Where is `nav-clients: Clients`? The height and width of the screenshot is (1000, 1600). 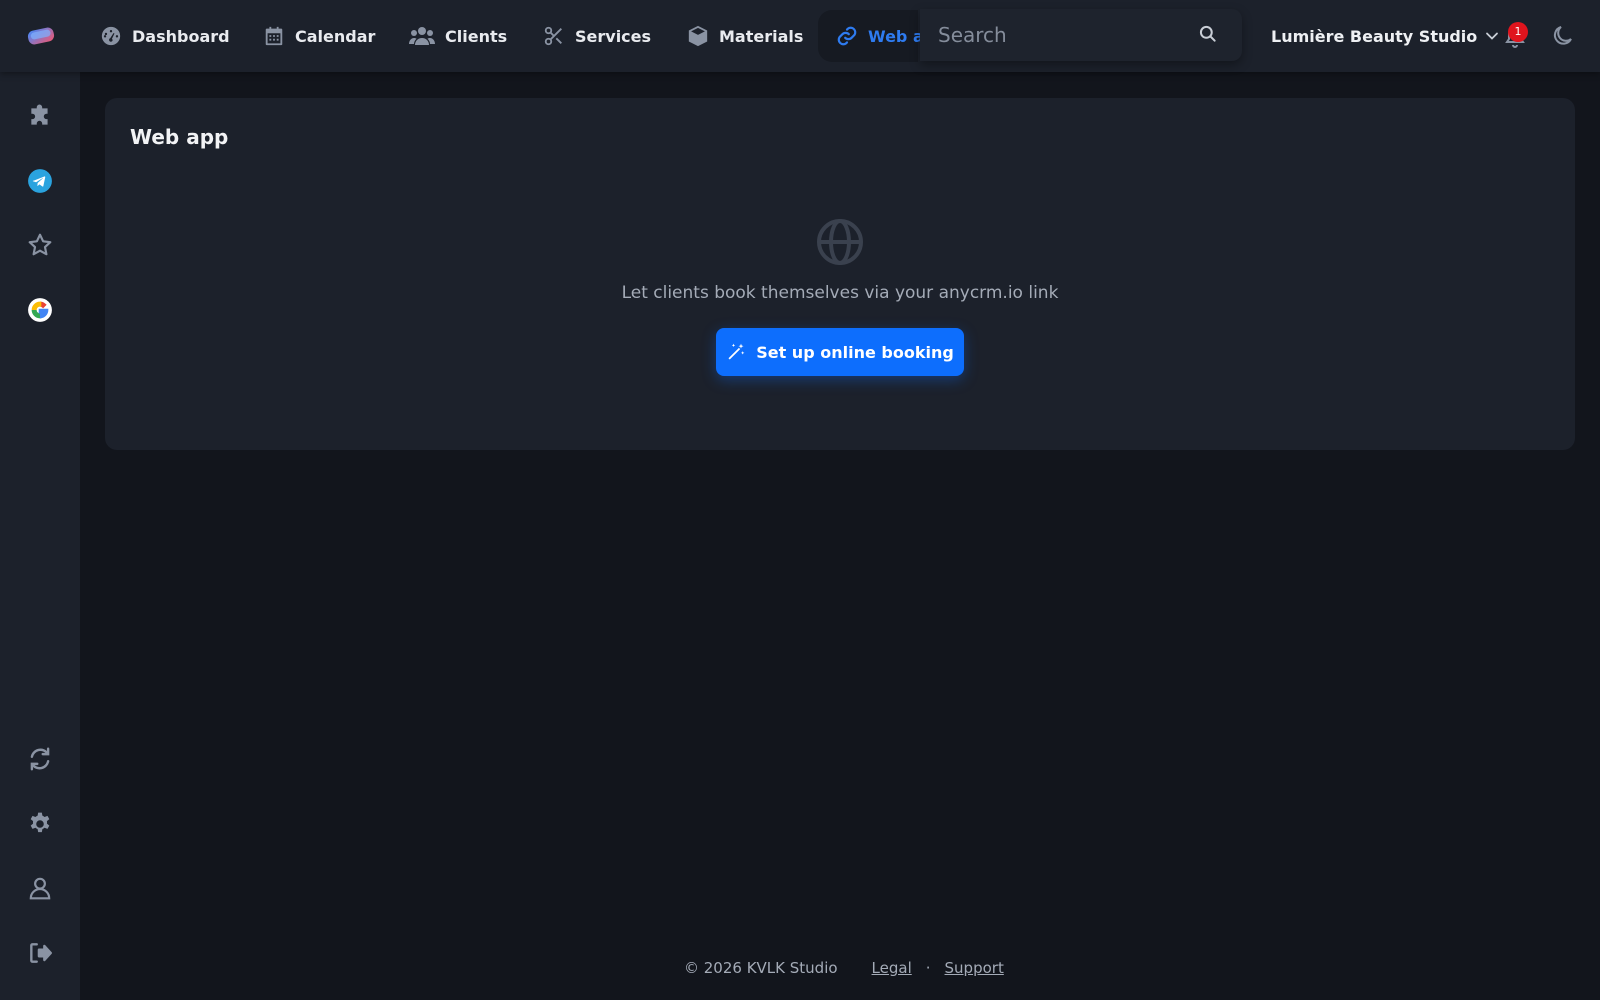
nav-clients: Clients is located at coordinates (458, 36).